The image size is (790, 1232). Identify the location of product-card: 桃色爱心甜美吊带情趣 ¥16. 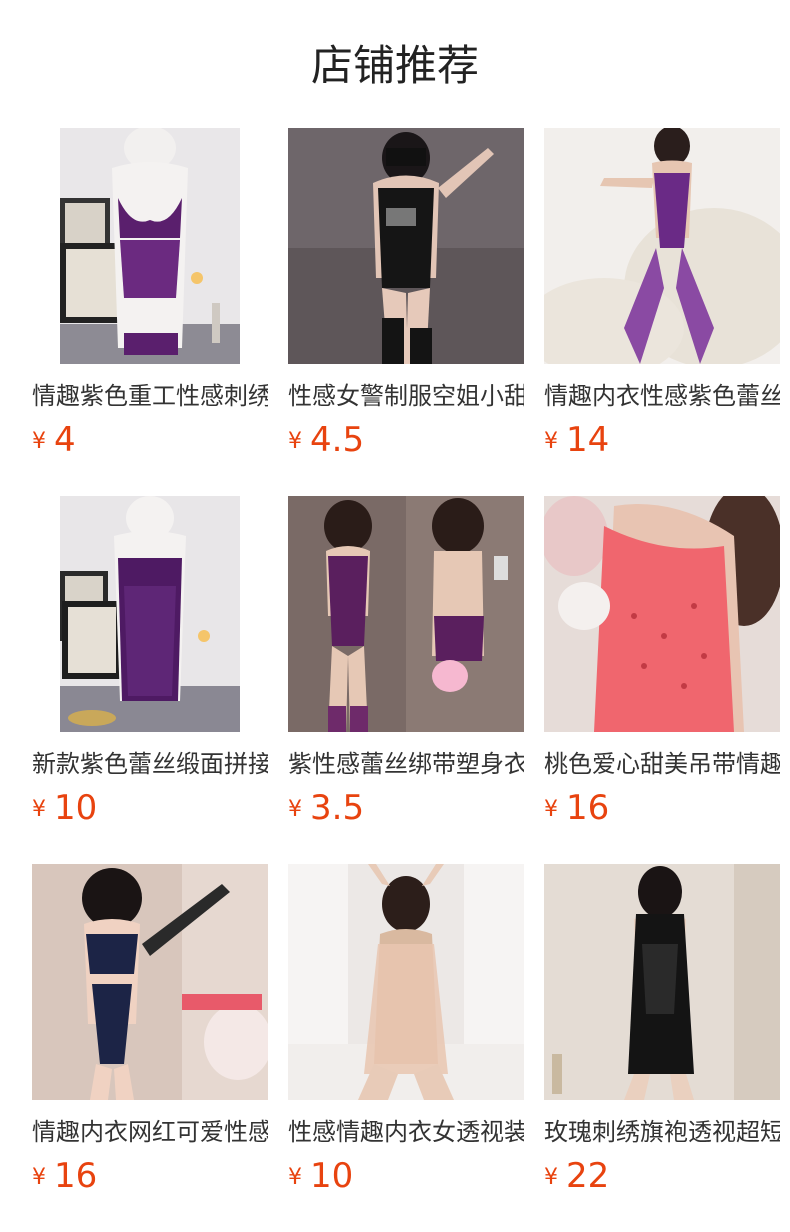
(662, 666).